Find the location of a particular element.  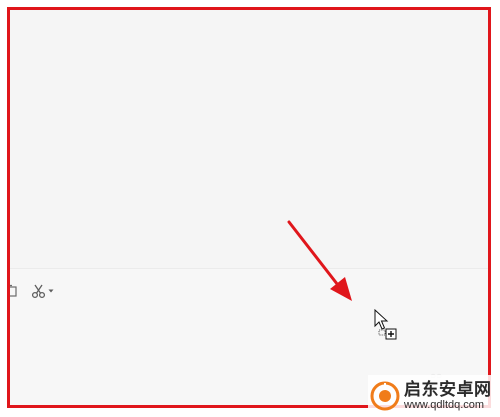

screenshot-button is located at coordinates (42, 291).